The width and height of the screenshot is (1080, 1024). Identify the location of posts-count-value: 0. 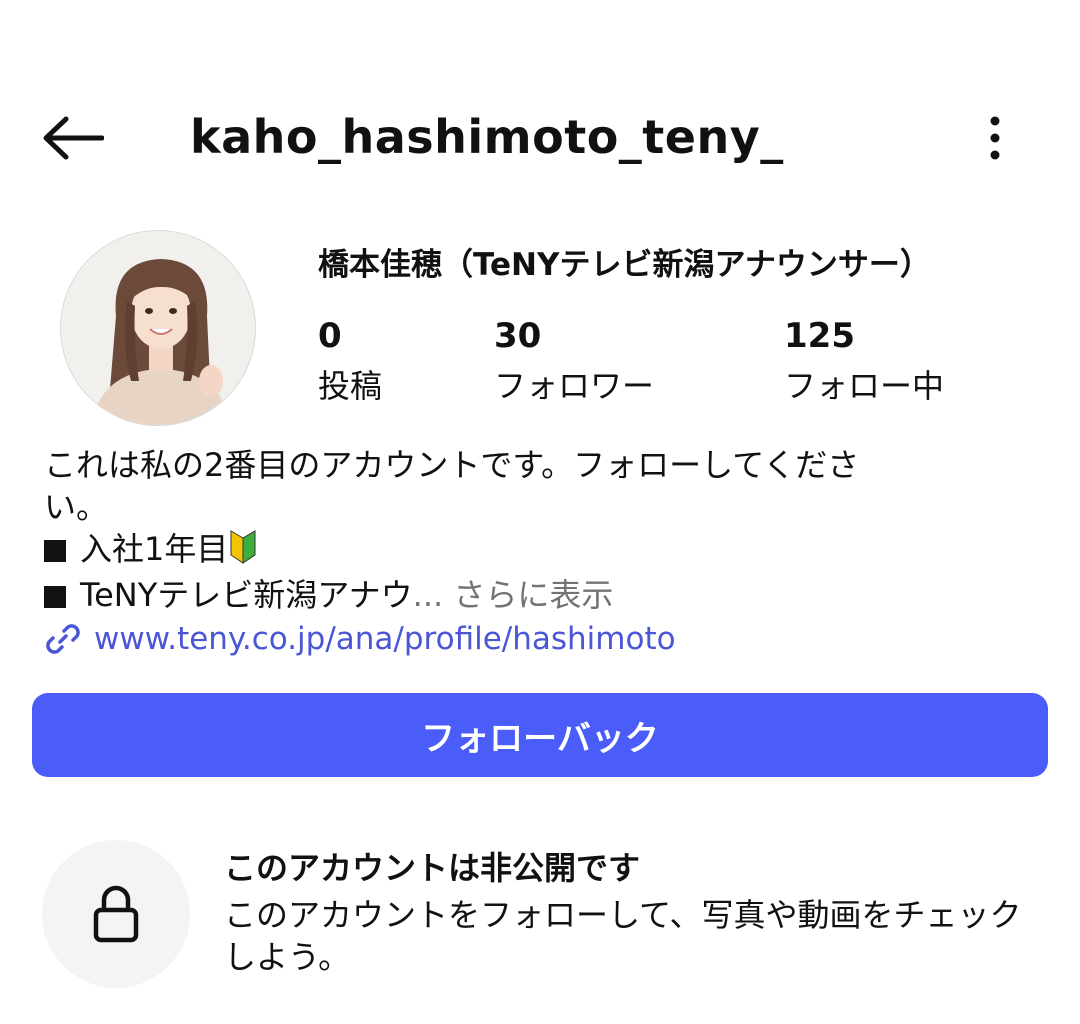
(330, 336).